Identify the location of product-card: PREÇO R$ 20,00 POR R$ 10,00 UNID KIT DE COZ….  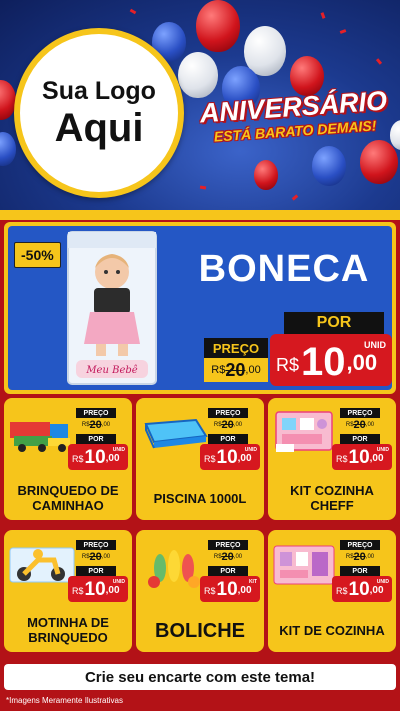
(332, 591).